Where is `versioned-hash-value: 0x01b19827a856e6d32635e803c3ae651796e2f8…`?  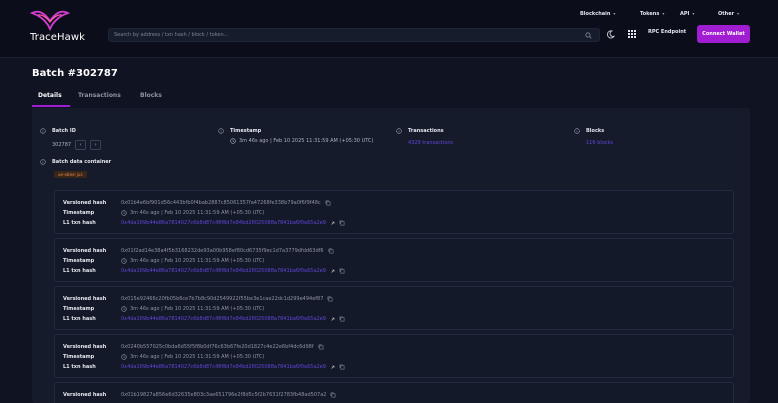
versioned-hash-value: 0x01b19827a856e6d32635e803c3ae651796e2f8… is located at coordinates (228, 395).